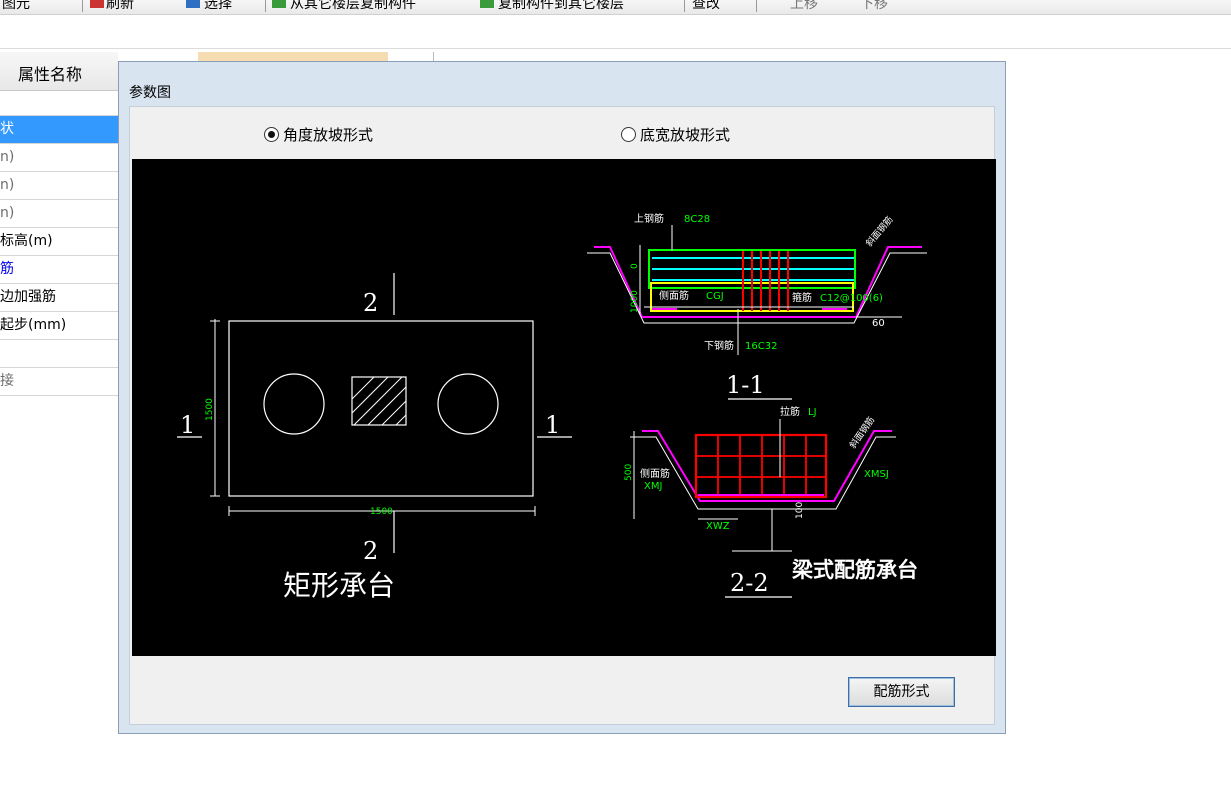  I want to click on property-row: 筋, so click(59, 270).